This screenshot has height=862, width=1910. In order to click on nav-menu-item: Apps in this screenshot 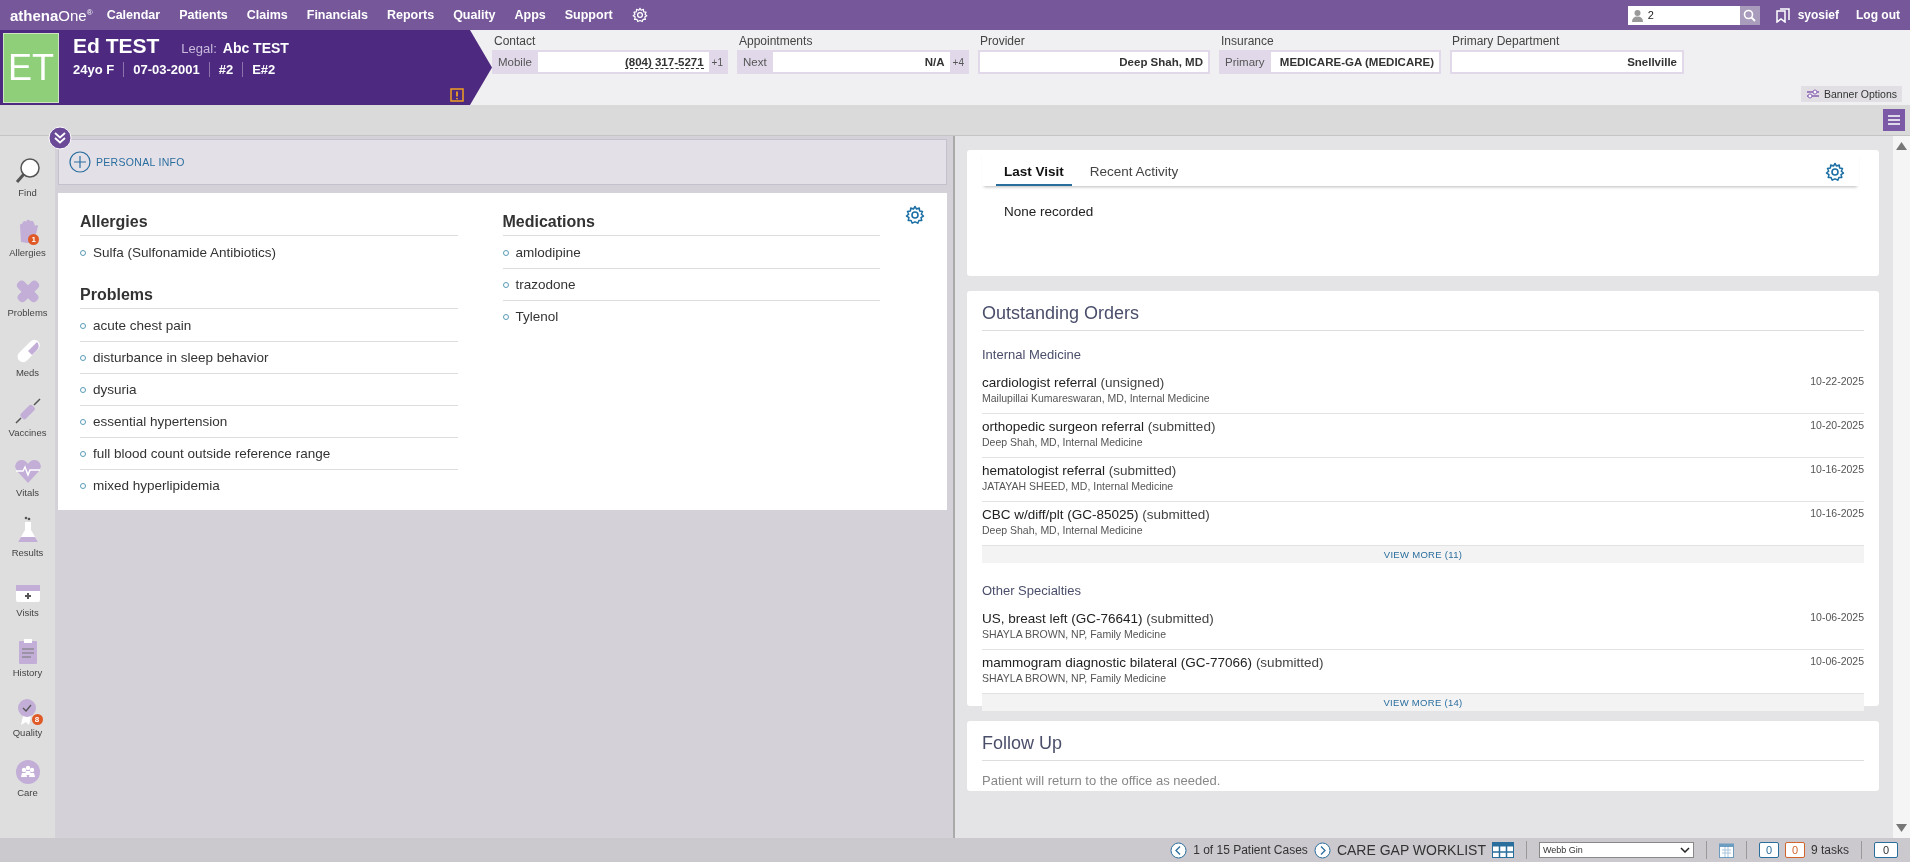, I will do `click(530, 15)`.